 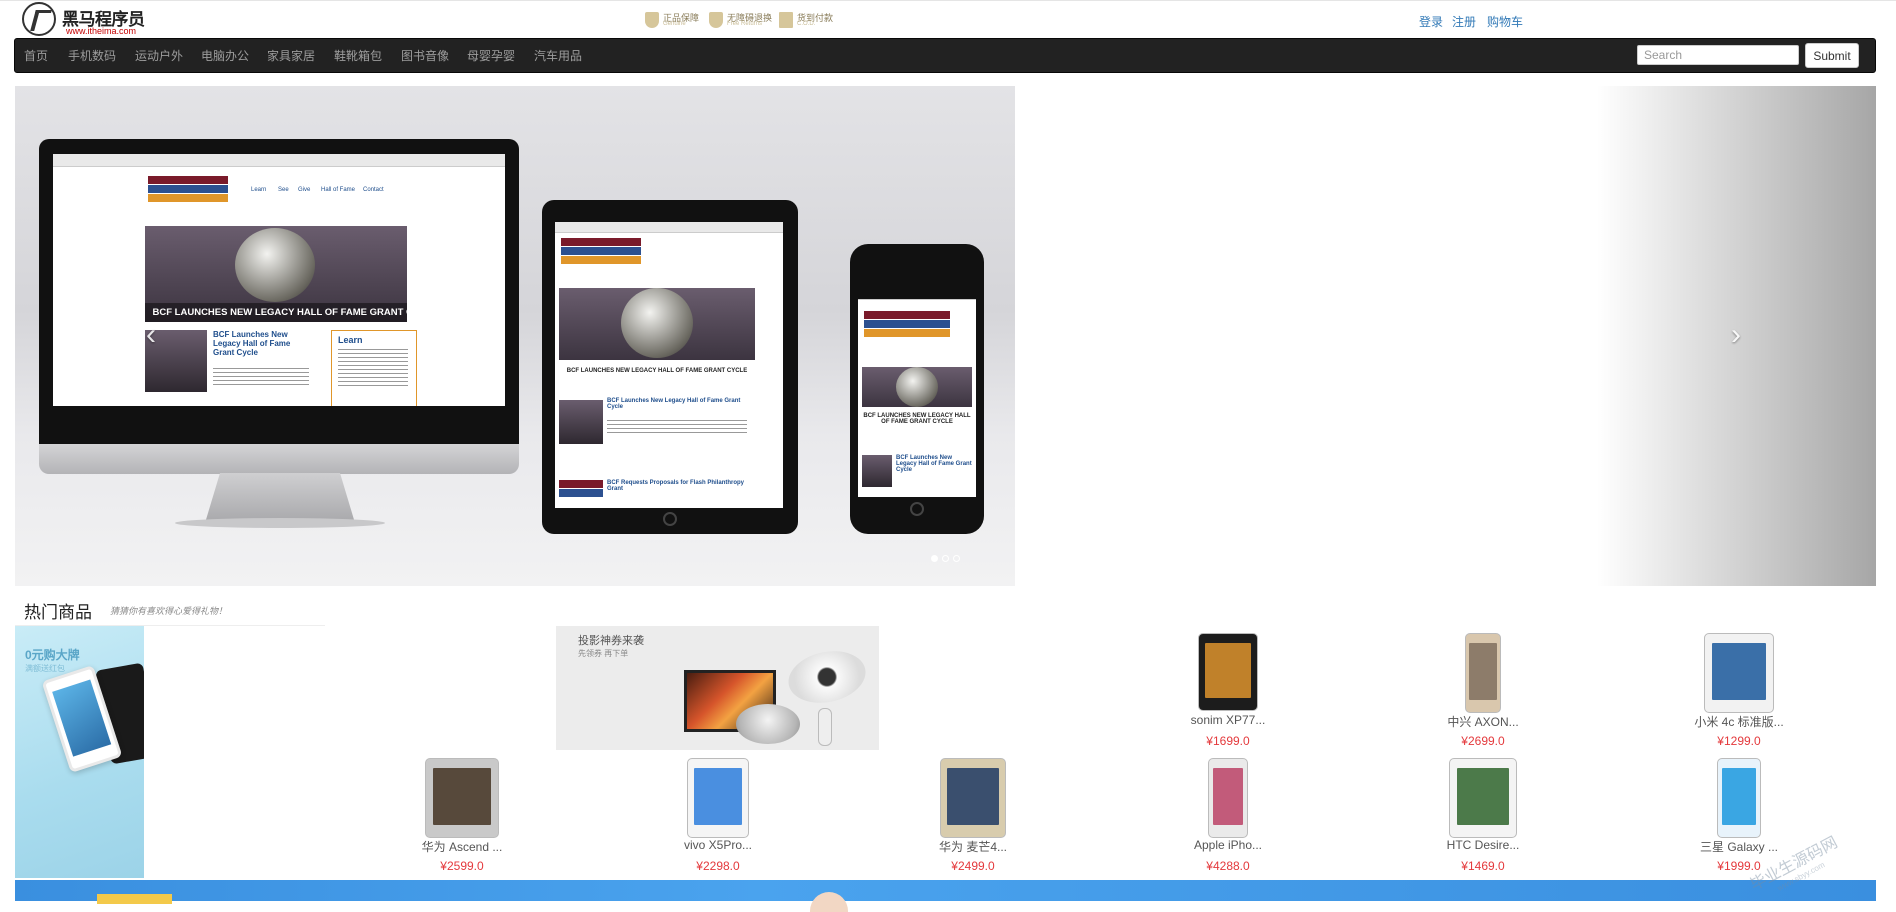 What do you see at coordinates (374, 368) in the screenshot?
I see `learn-box: Learn` at bounding box center [374, 368].